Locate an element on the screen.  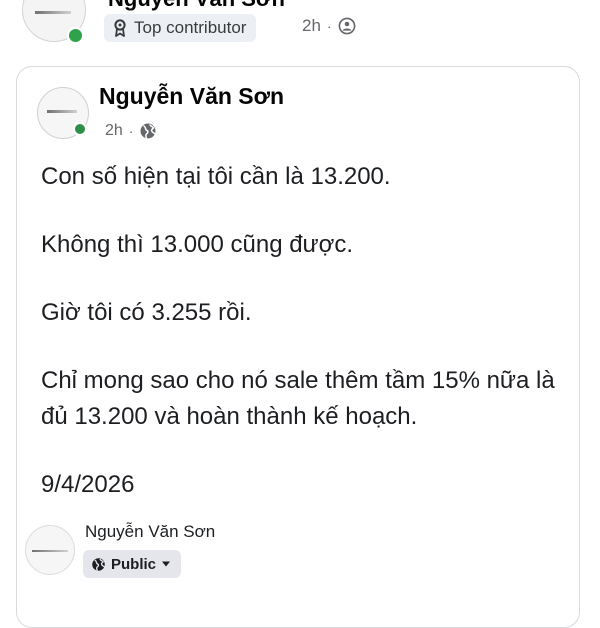
audience-selector-button: Public is located at coordinates (132, 564).